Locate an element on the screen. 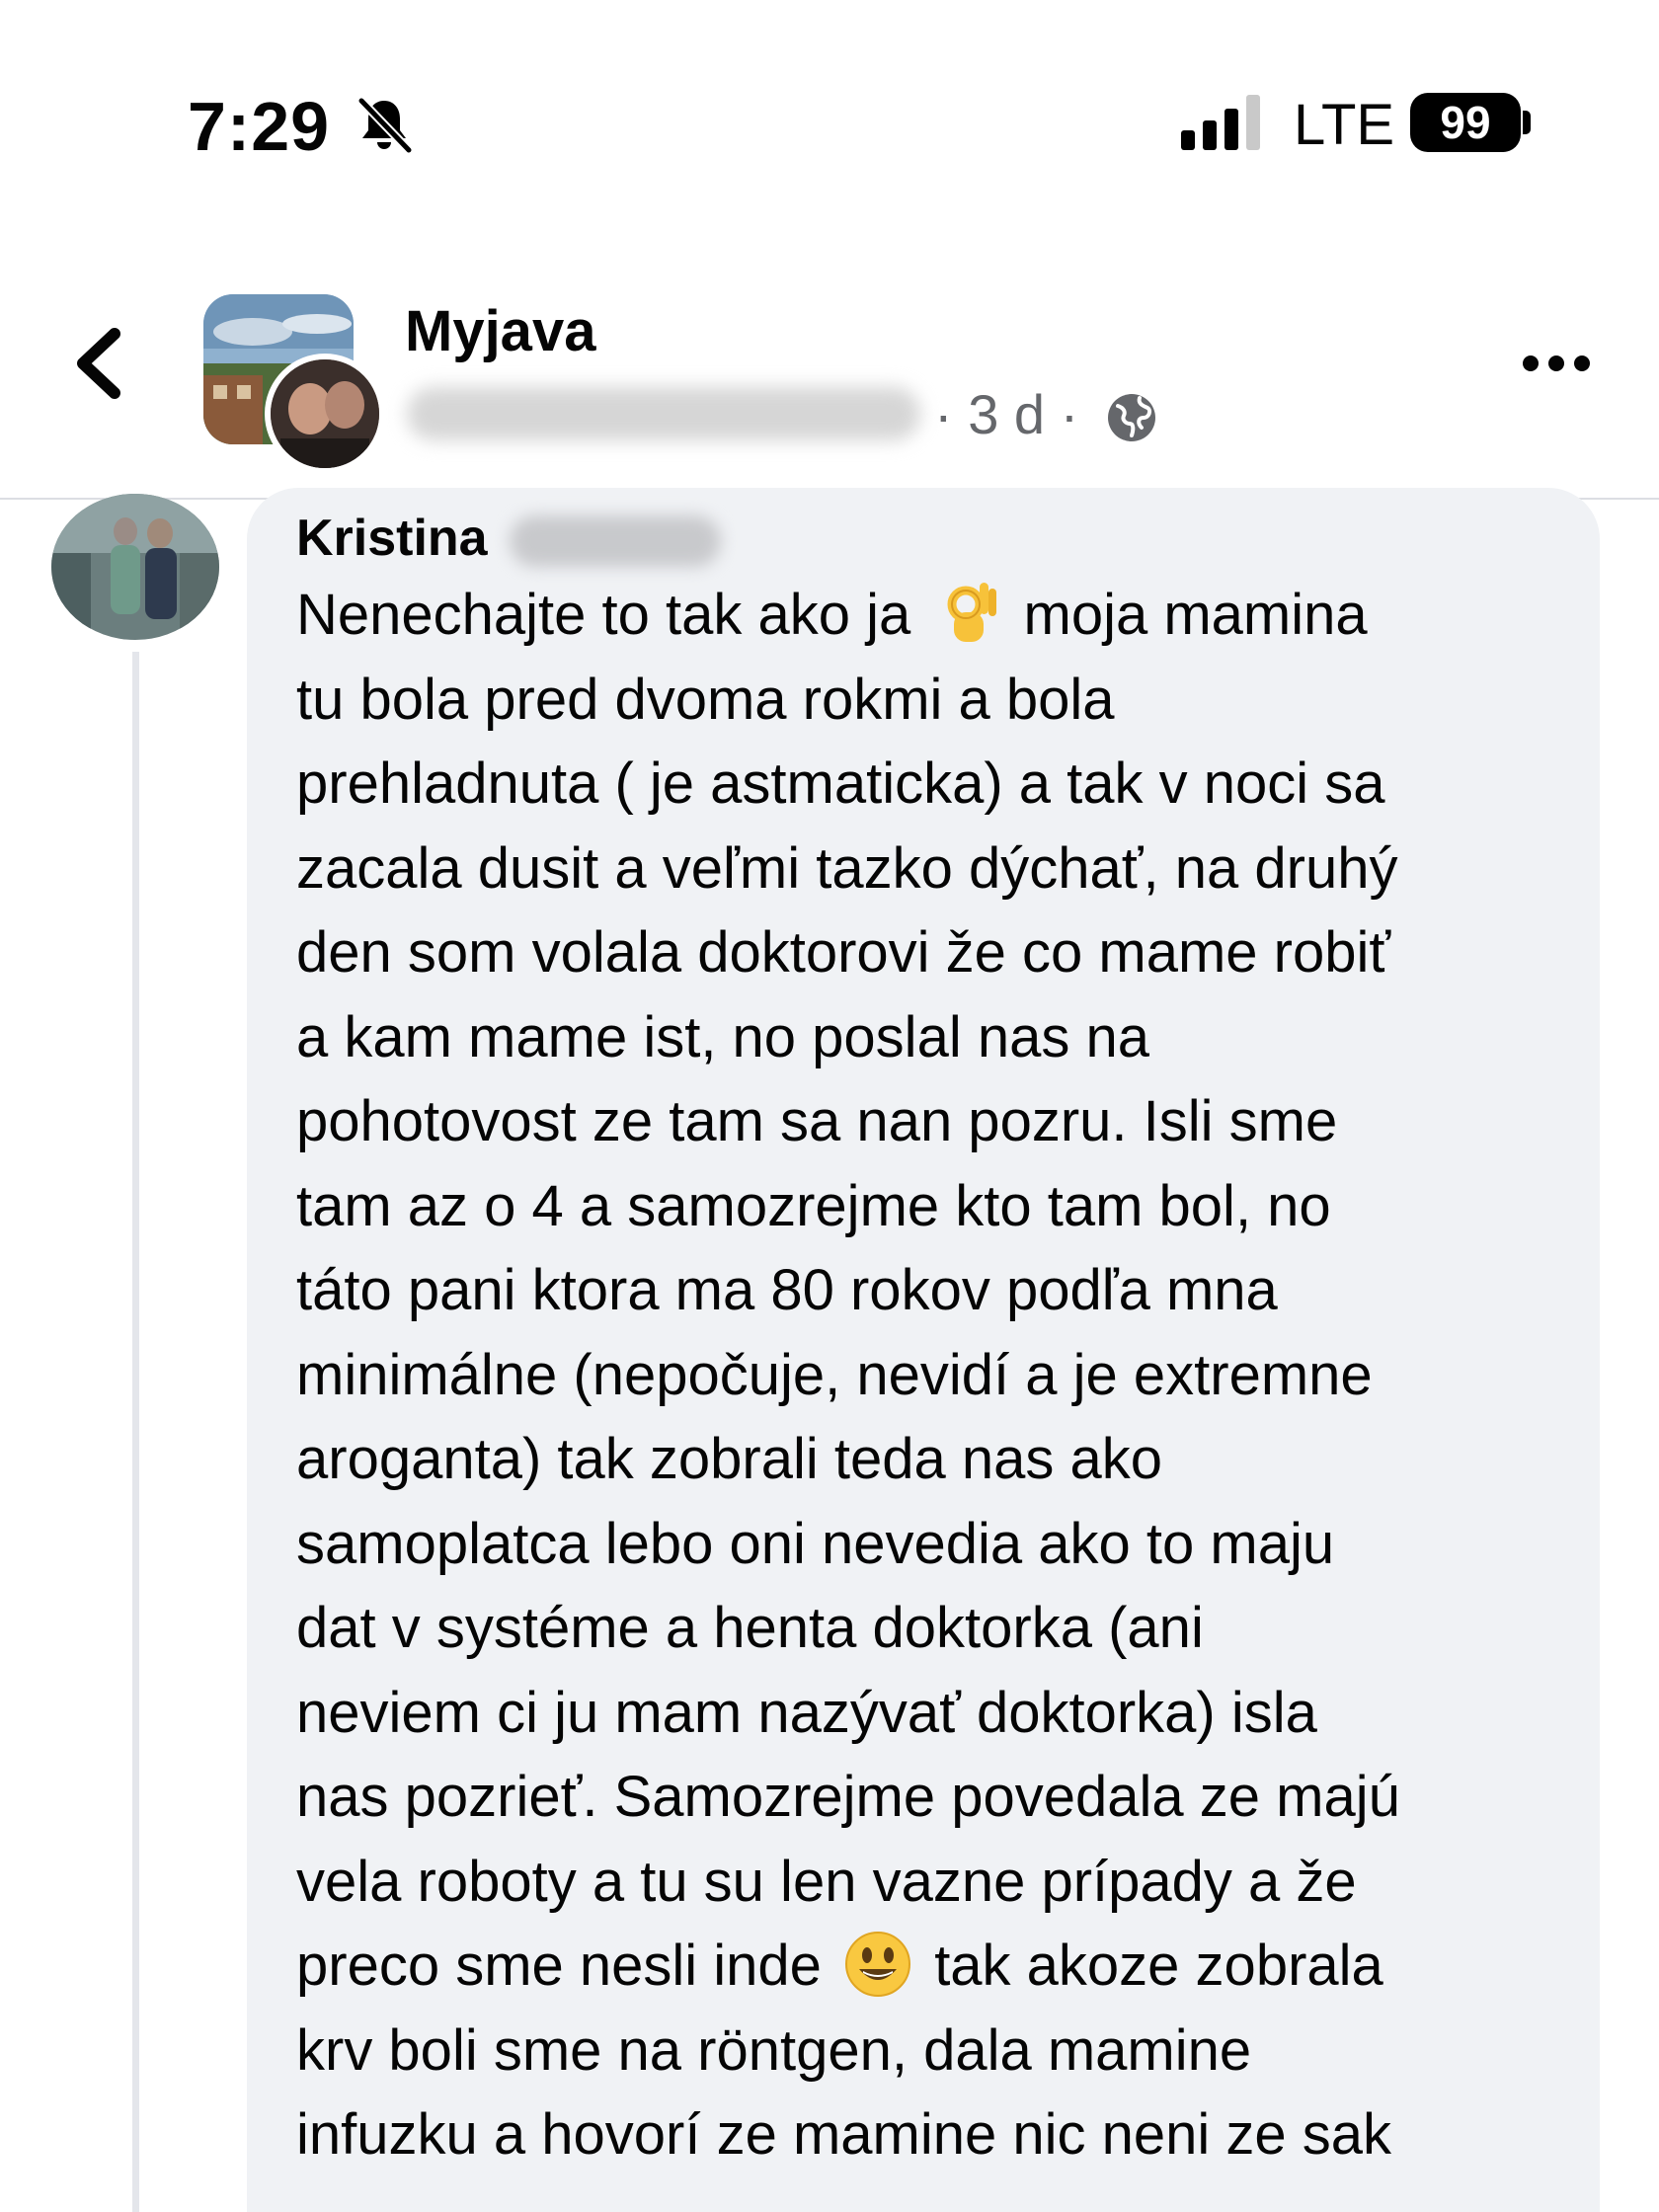 The width and height of the screenshot is (1659, 2212). bell-slash-icon is located at coordinates (385, 126).